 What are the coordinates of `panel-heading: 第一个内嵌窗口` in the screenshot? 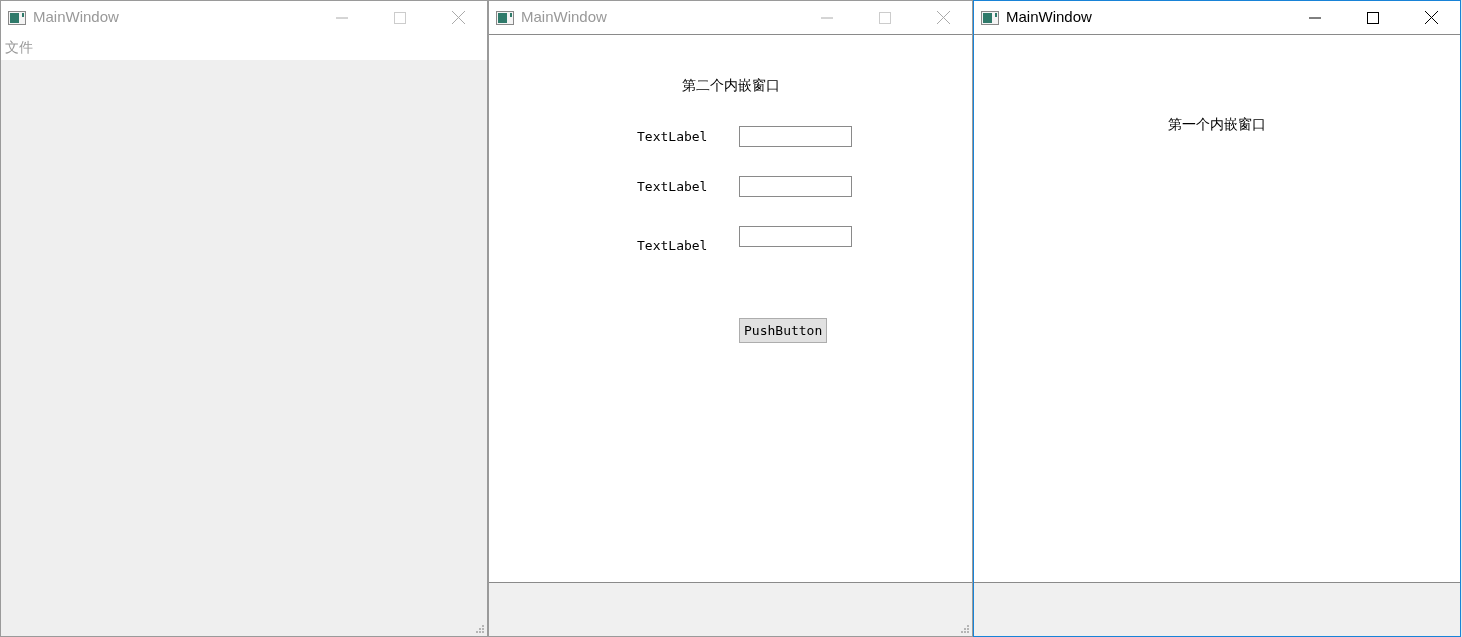 It's located at (1217, 124).